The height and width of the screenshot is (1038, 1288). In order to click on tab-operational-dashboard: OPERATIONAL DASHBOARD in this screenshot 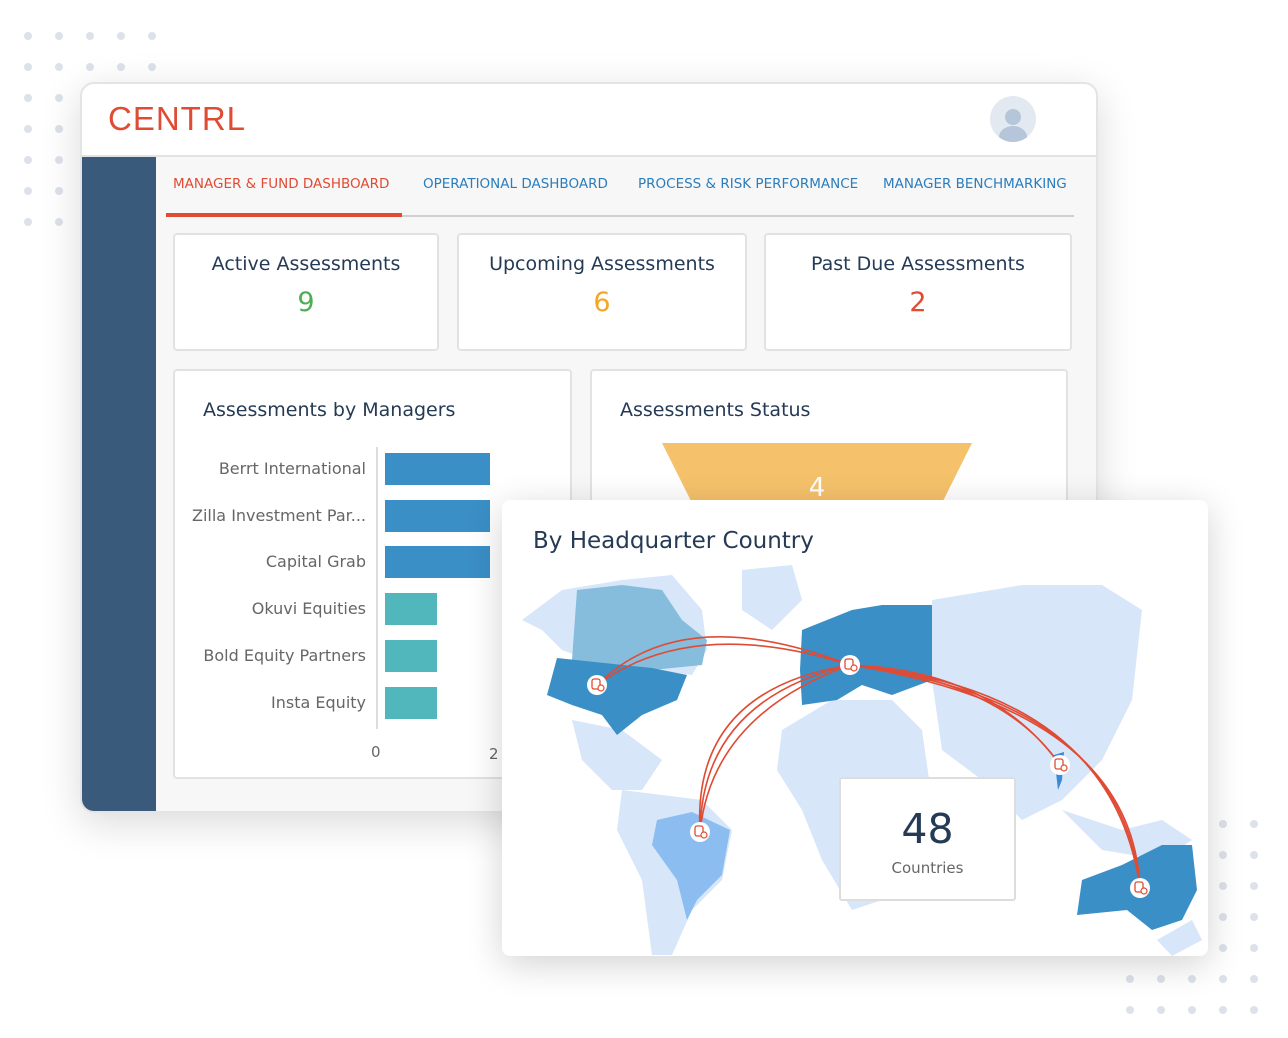, I will do `click(515, 184)`.